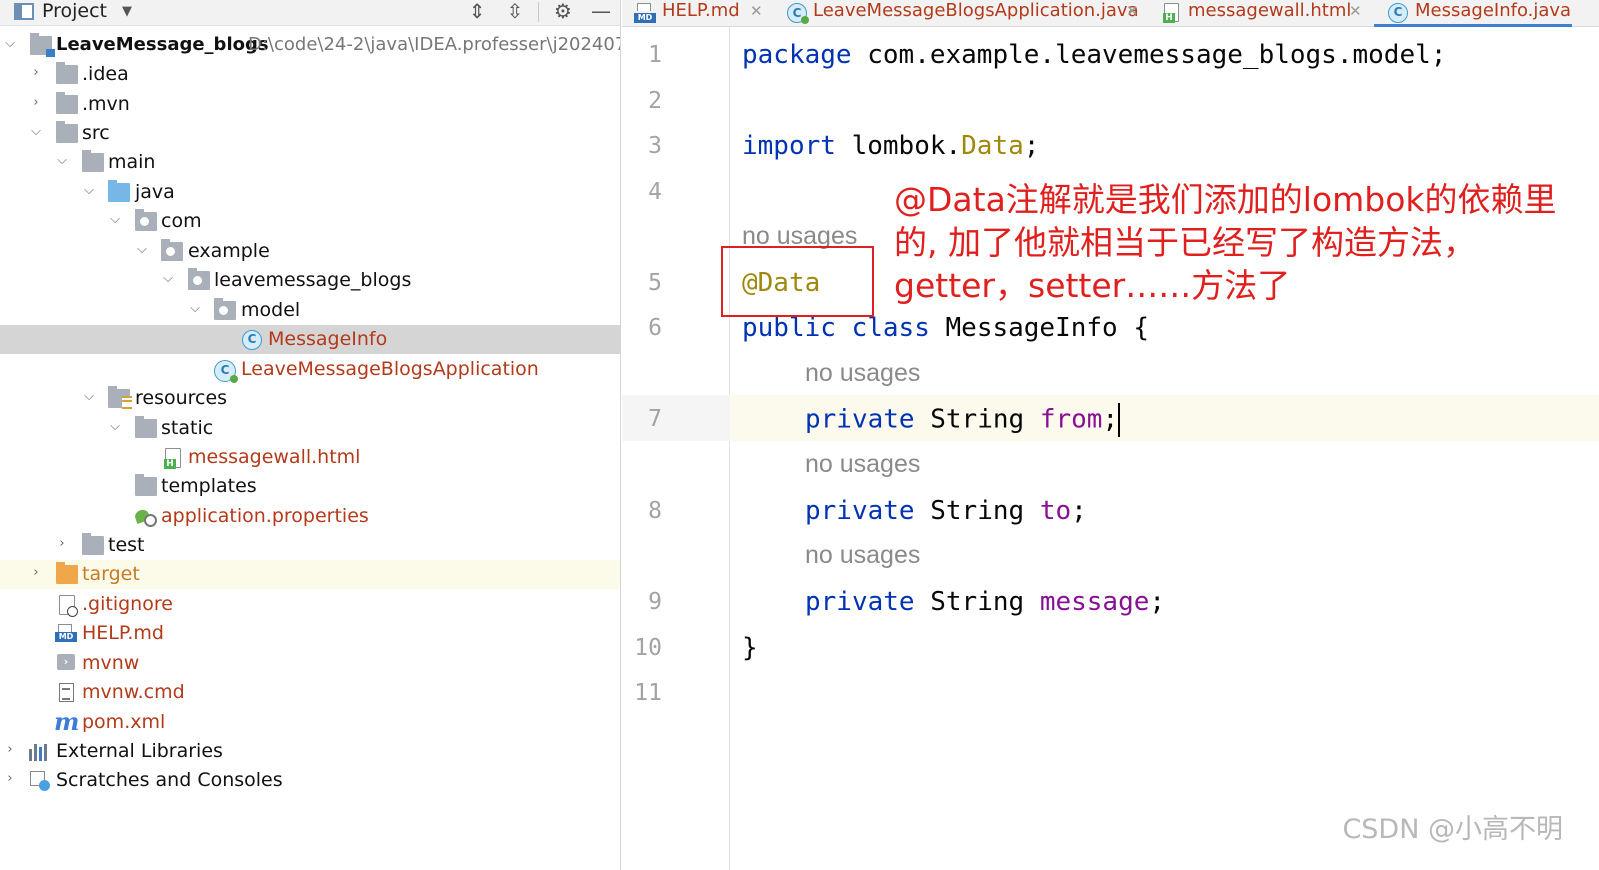  What do you see at coordinates (310, 457) in the screenshot?
I see `tree-item-messagewall: messagewall.html` at bounding box center [310, 457].